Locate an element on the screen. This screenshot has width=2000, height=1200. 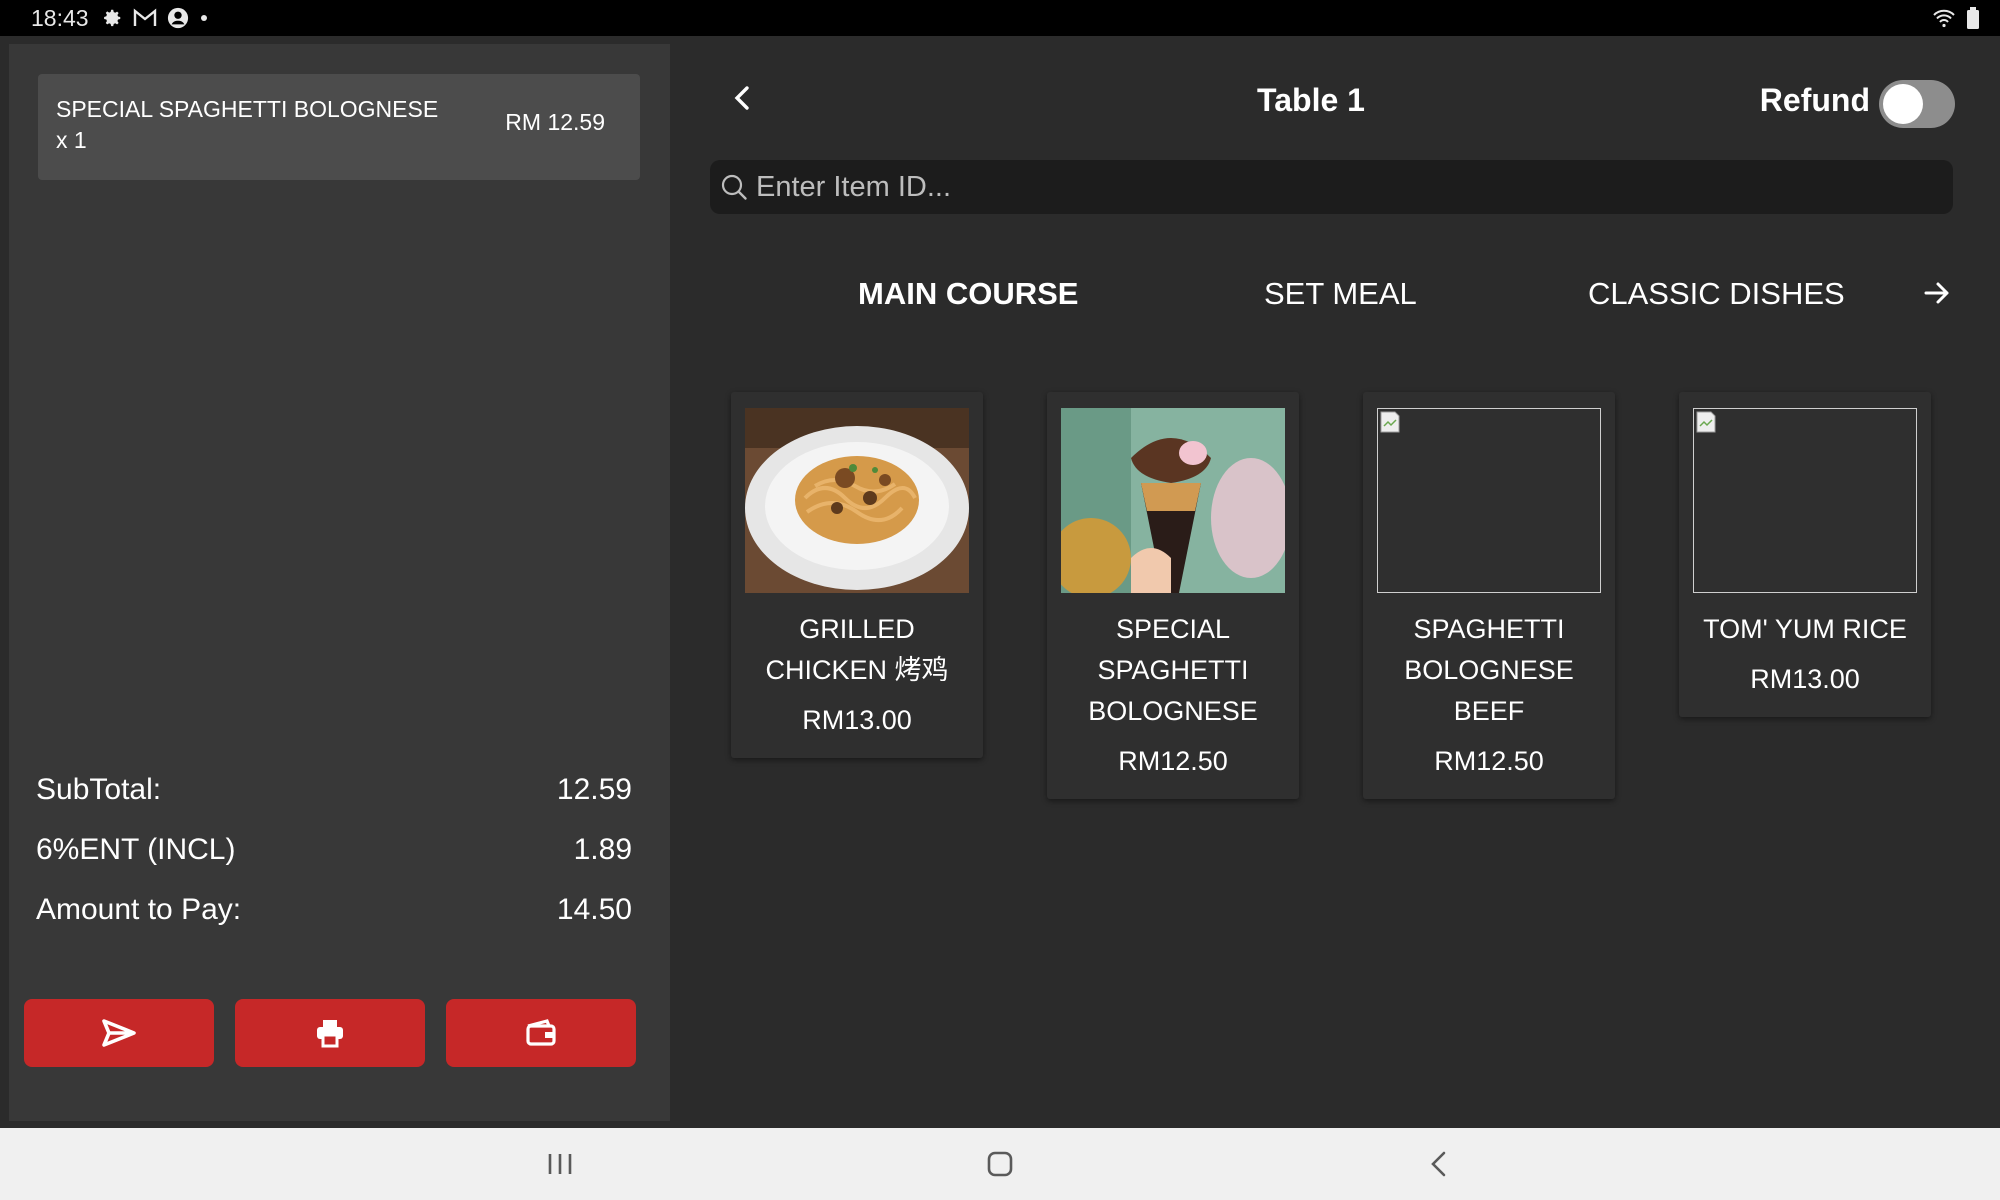
system-back-icon is located at coordinates (1440, 1164).